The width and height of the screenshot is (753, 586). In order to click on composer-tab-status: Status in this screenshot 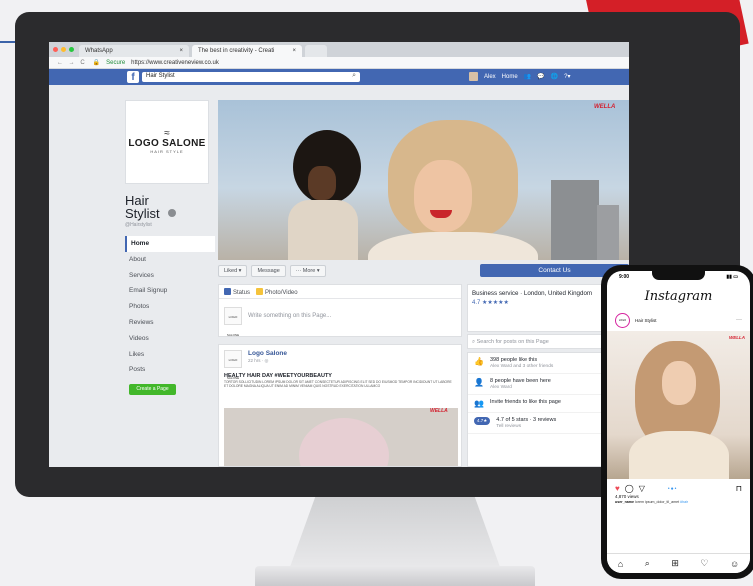, I will do `click(237, 291)`.